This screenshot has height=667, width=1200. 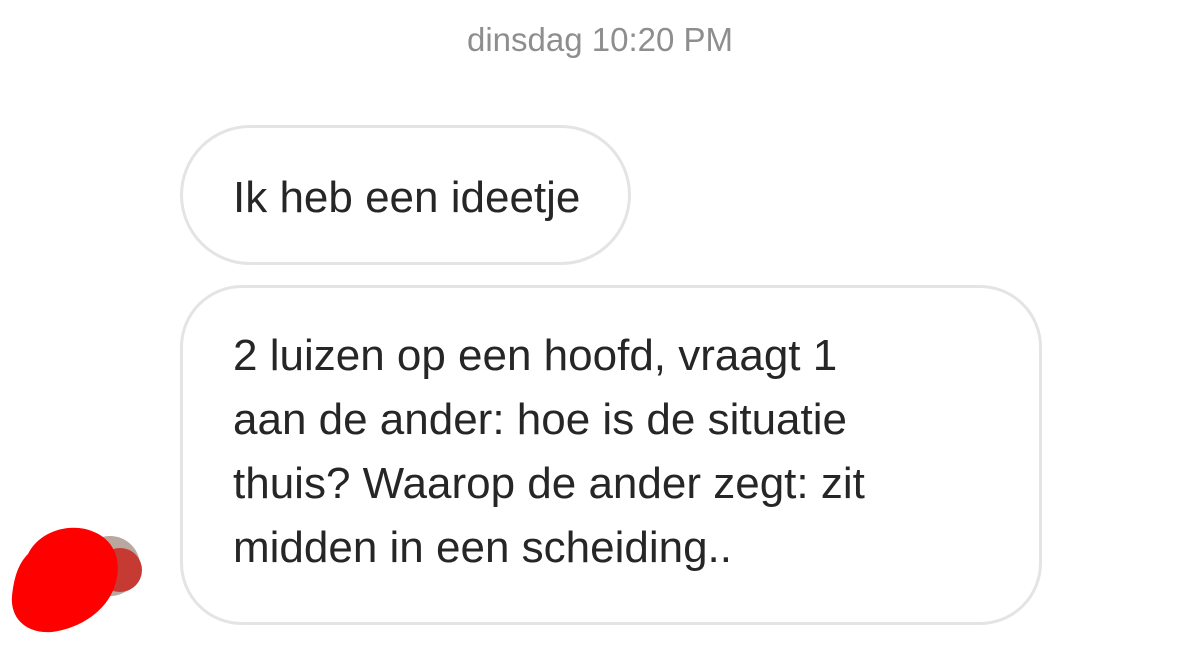 I want to click on avatar, so click(x=76, y=578).